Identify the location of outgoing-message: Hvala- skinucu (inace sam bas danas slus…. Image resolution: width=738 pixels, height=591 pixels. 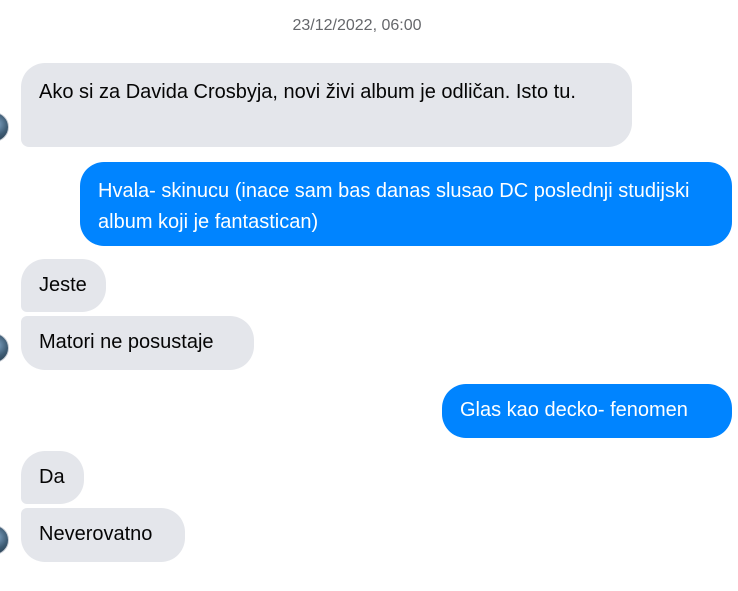
(406, 204).